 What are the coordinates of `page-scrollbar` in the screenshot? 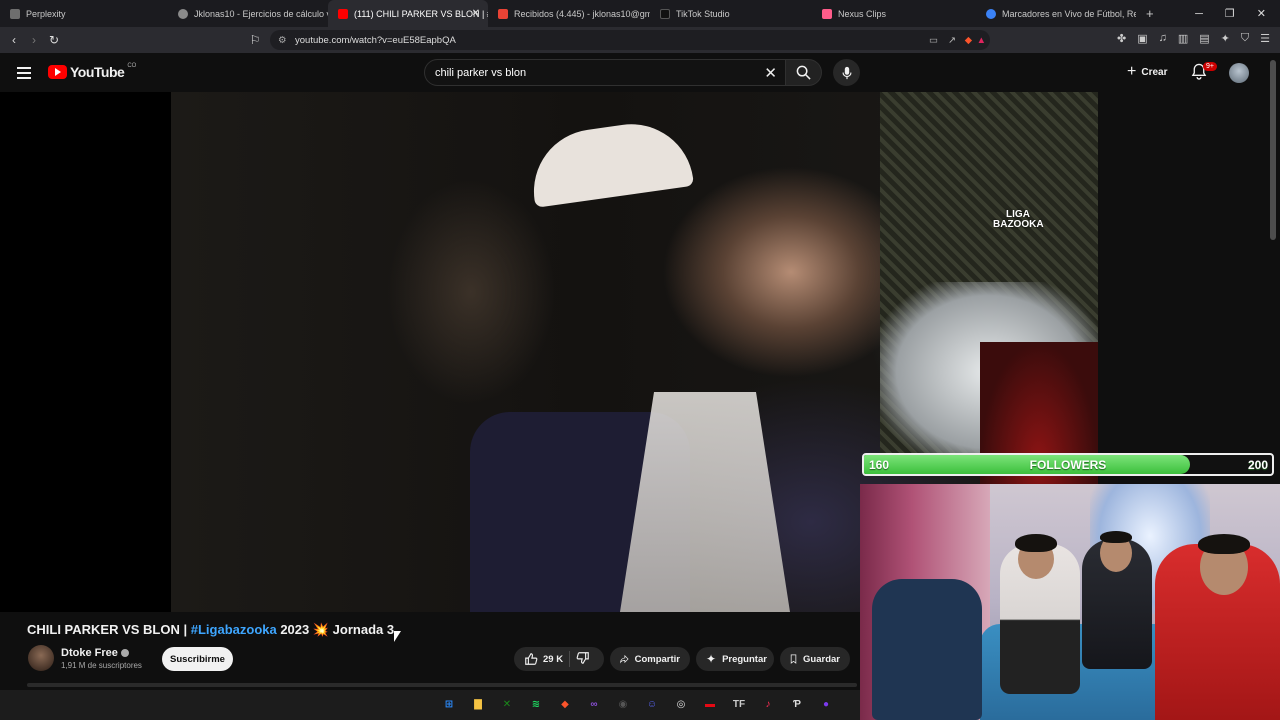 It's located at (1273, 150).